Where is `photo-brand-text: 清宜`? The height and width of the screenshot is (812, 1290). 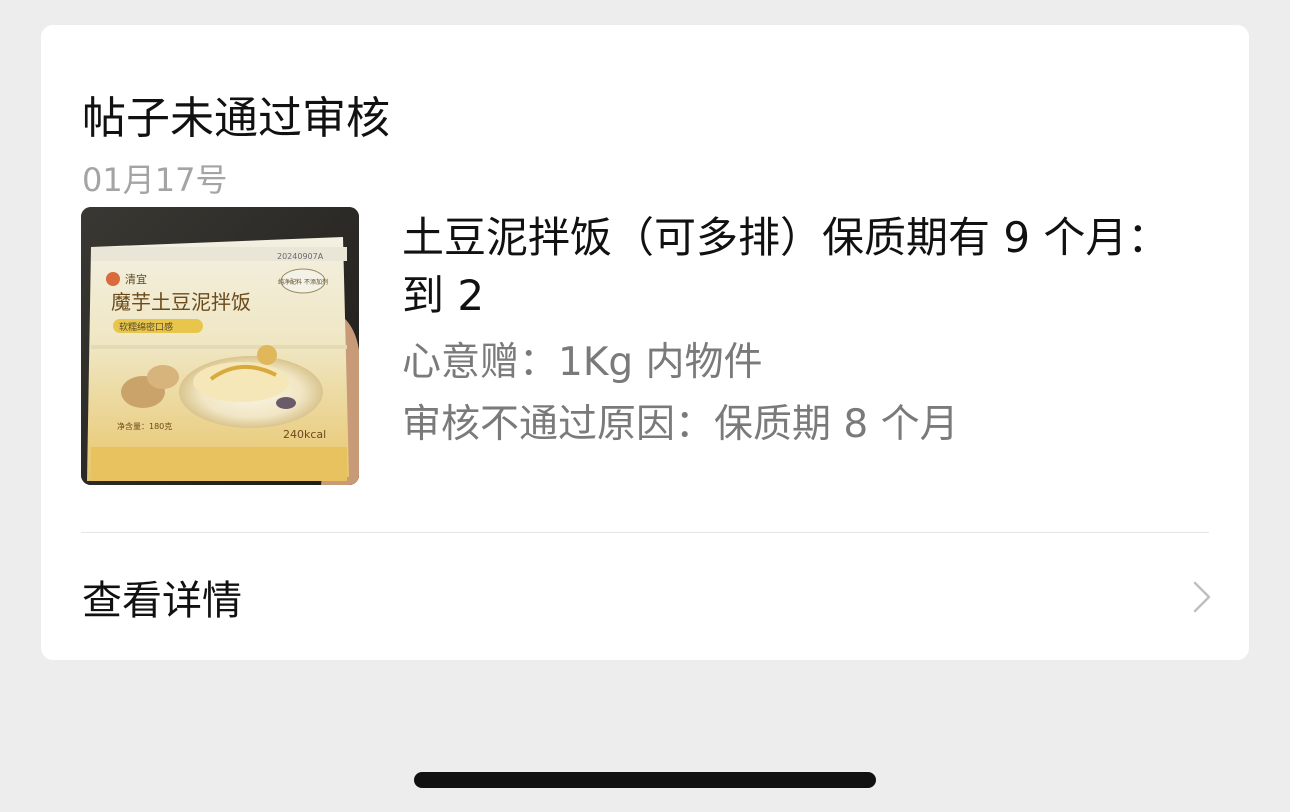 photo-brand-text: 清宜 is located at coordinates (136, 279).